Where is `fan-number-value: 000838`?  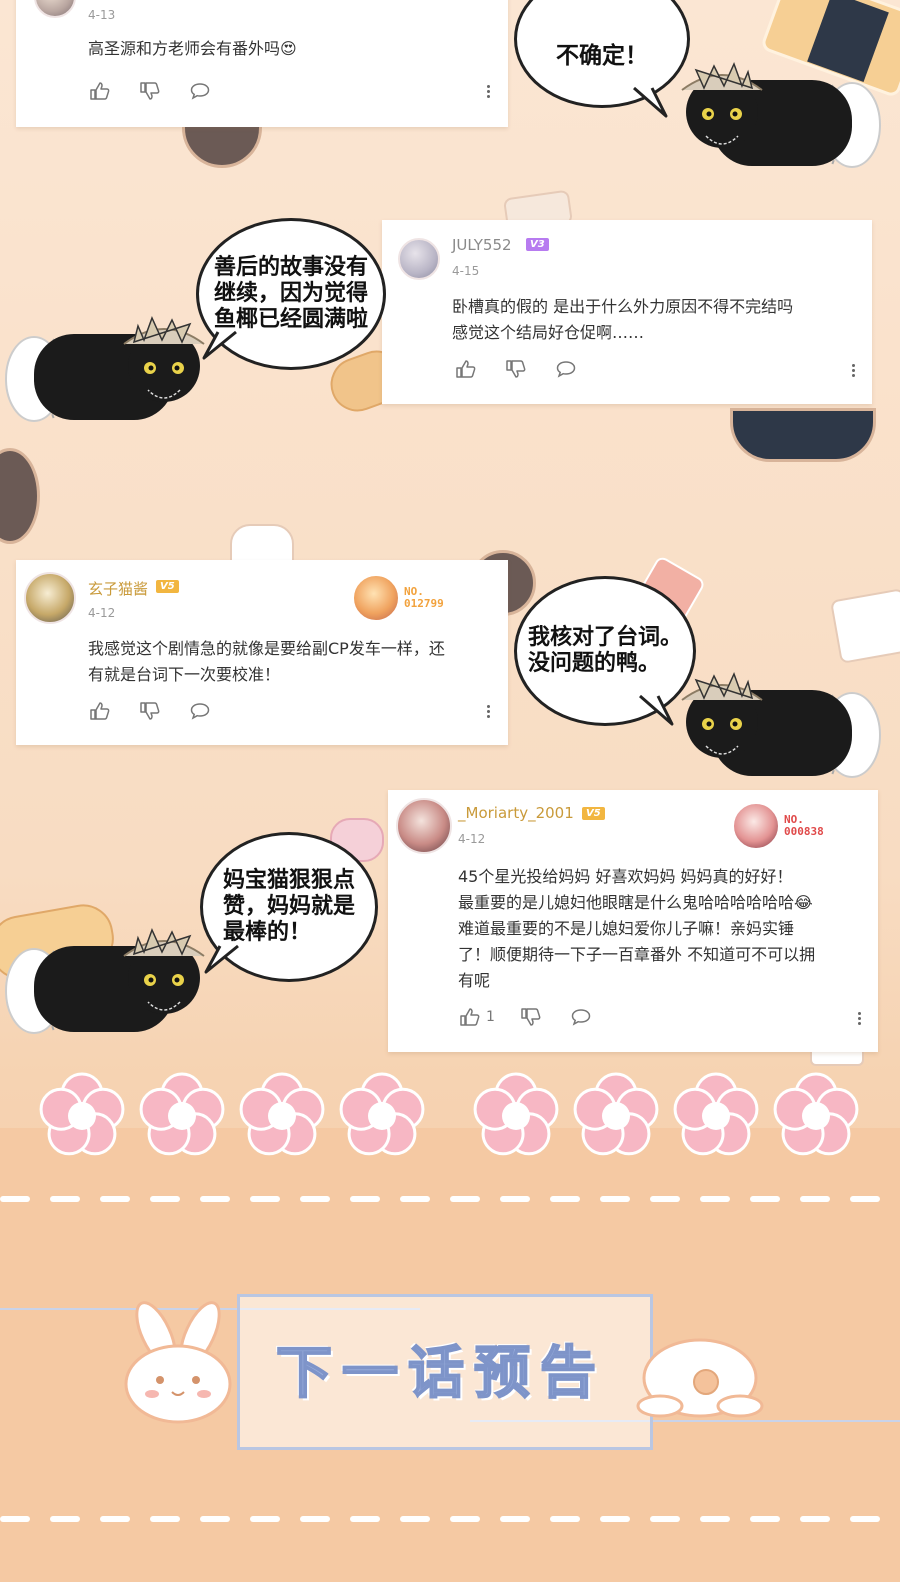 fan-number-value: 000838 is located at coordinates (804, 831).